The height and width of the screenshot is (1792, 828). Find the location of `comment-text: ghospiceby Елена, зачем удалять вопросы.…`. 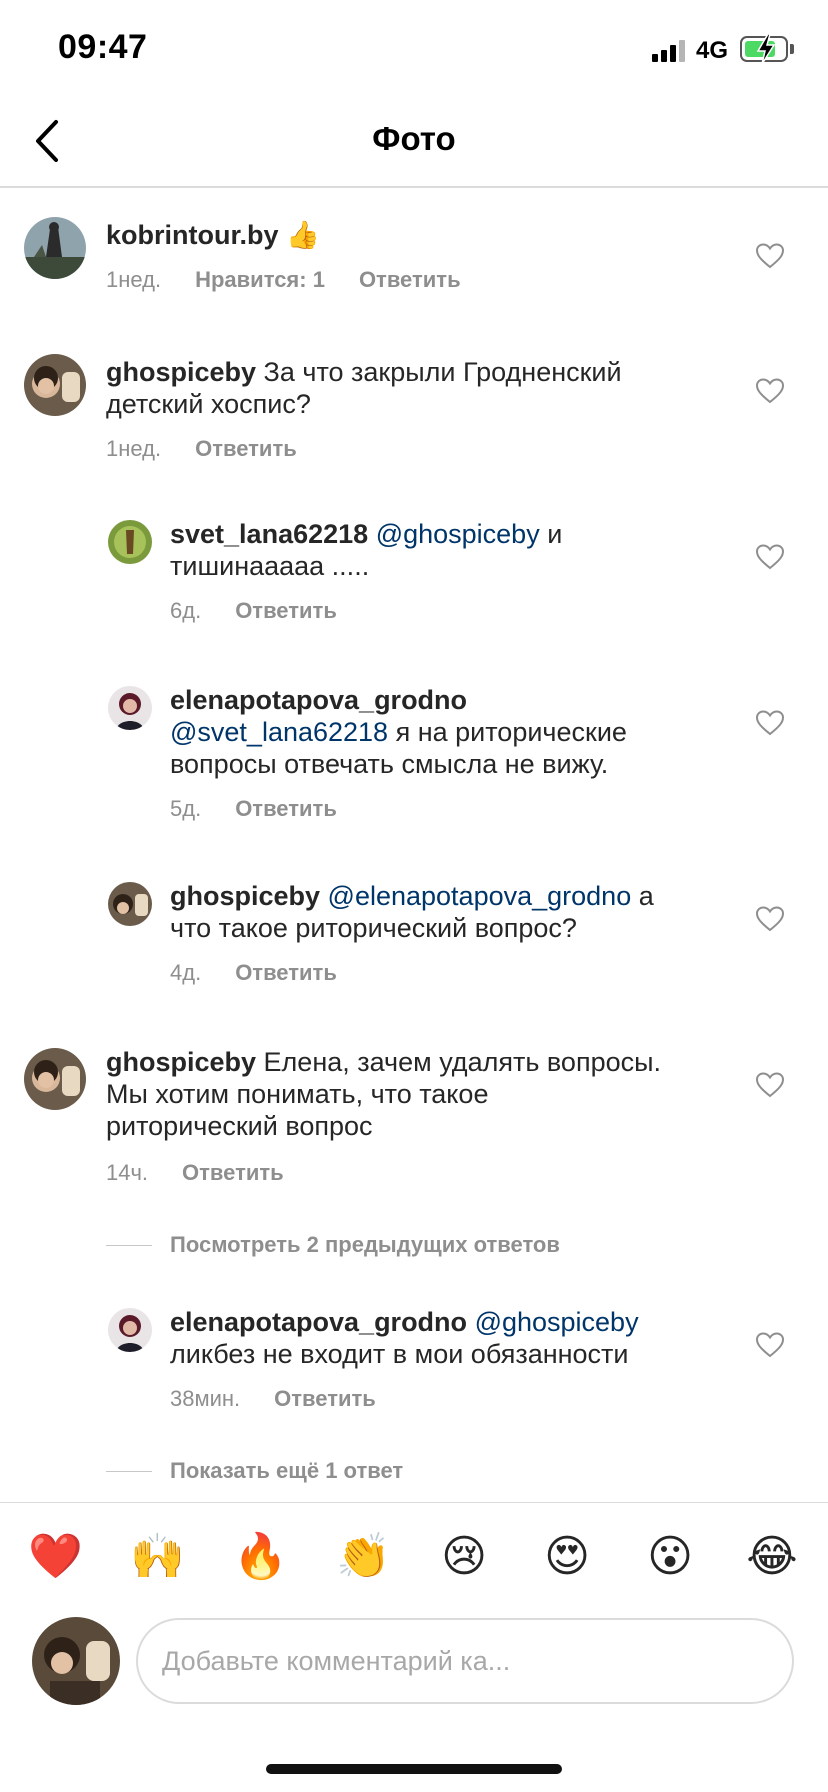

comment-text: ghospiceby Елена, зачем удалять вопросы.… is located at coordinates (416, 1094).